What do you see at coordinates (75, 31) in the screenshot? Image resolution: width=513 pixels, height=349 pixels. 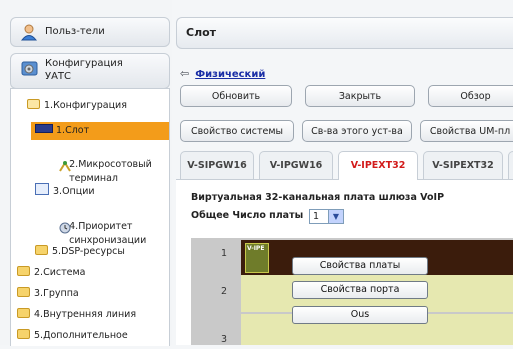 I see `users-tile-label: Польз-тели` at bounding box center [75, 31].